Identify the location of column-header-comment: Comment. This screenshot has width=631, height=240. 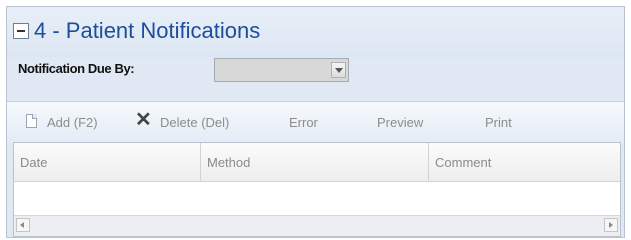
(524, 162).